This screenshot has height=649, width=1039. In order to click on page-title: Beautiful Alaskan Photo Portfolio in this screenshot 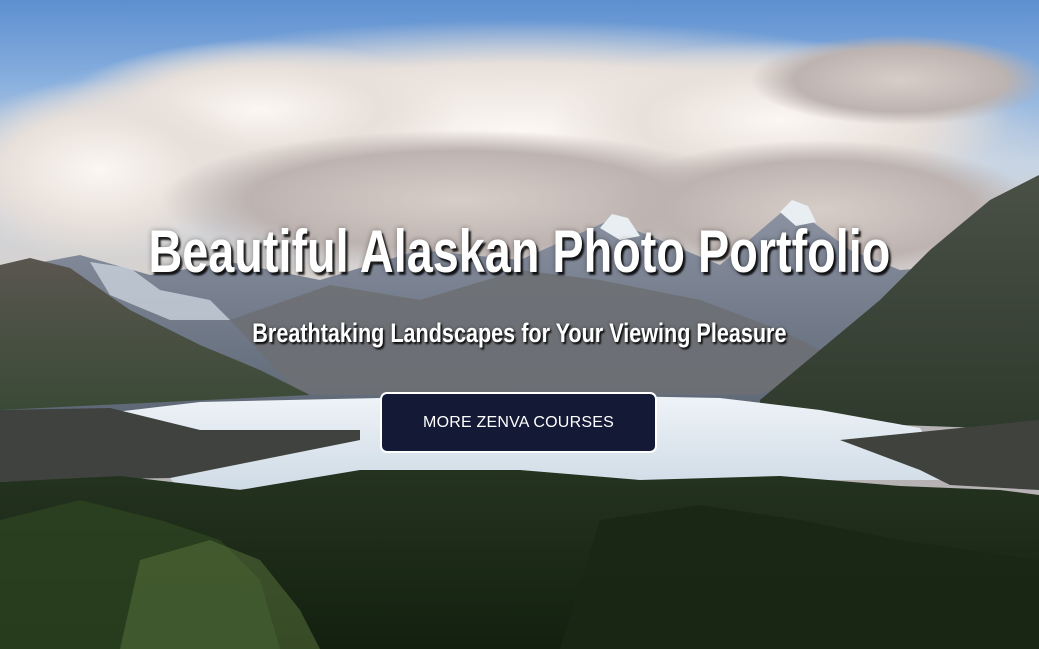, I will do `click(519, 251)`.